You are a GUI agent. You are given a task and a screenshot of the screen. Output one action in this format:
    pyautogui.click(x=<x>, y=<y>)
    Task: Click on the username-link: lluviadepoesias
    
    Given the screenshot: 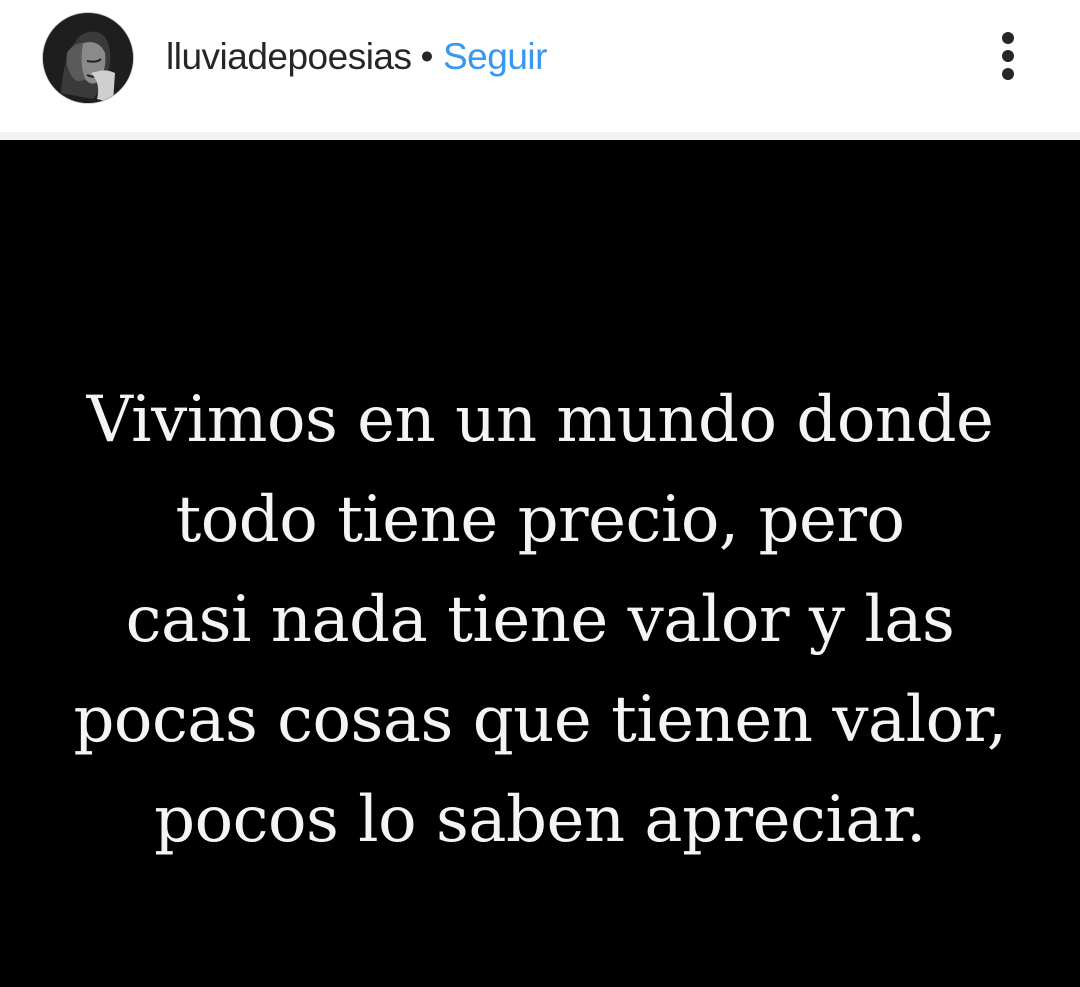 What is the action you would take?
    pyautogui.click(x=289, y=57)
    